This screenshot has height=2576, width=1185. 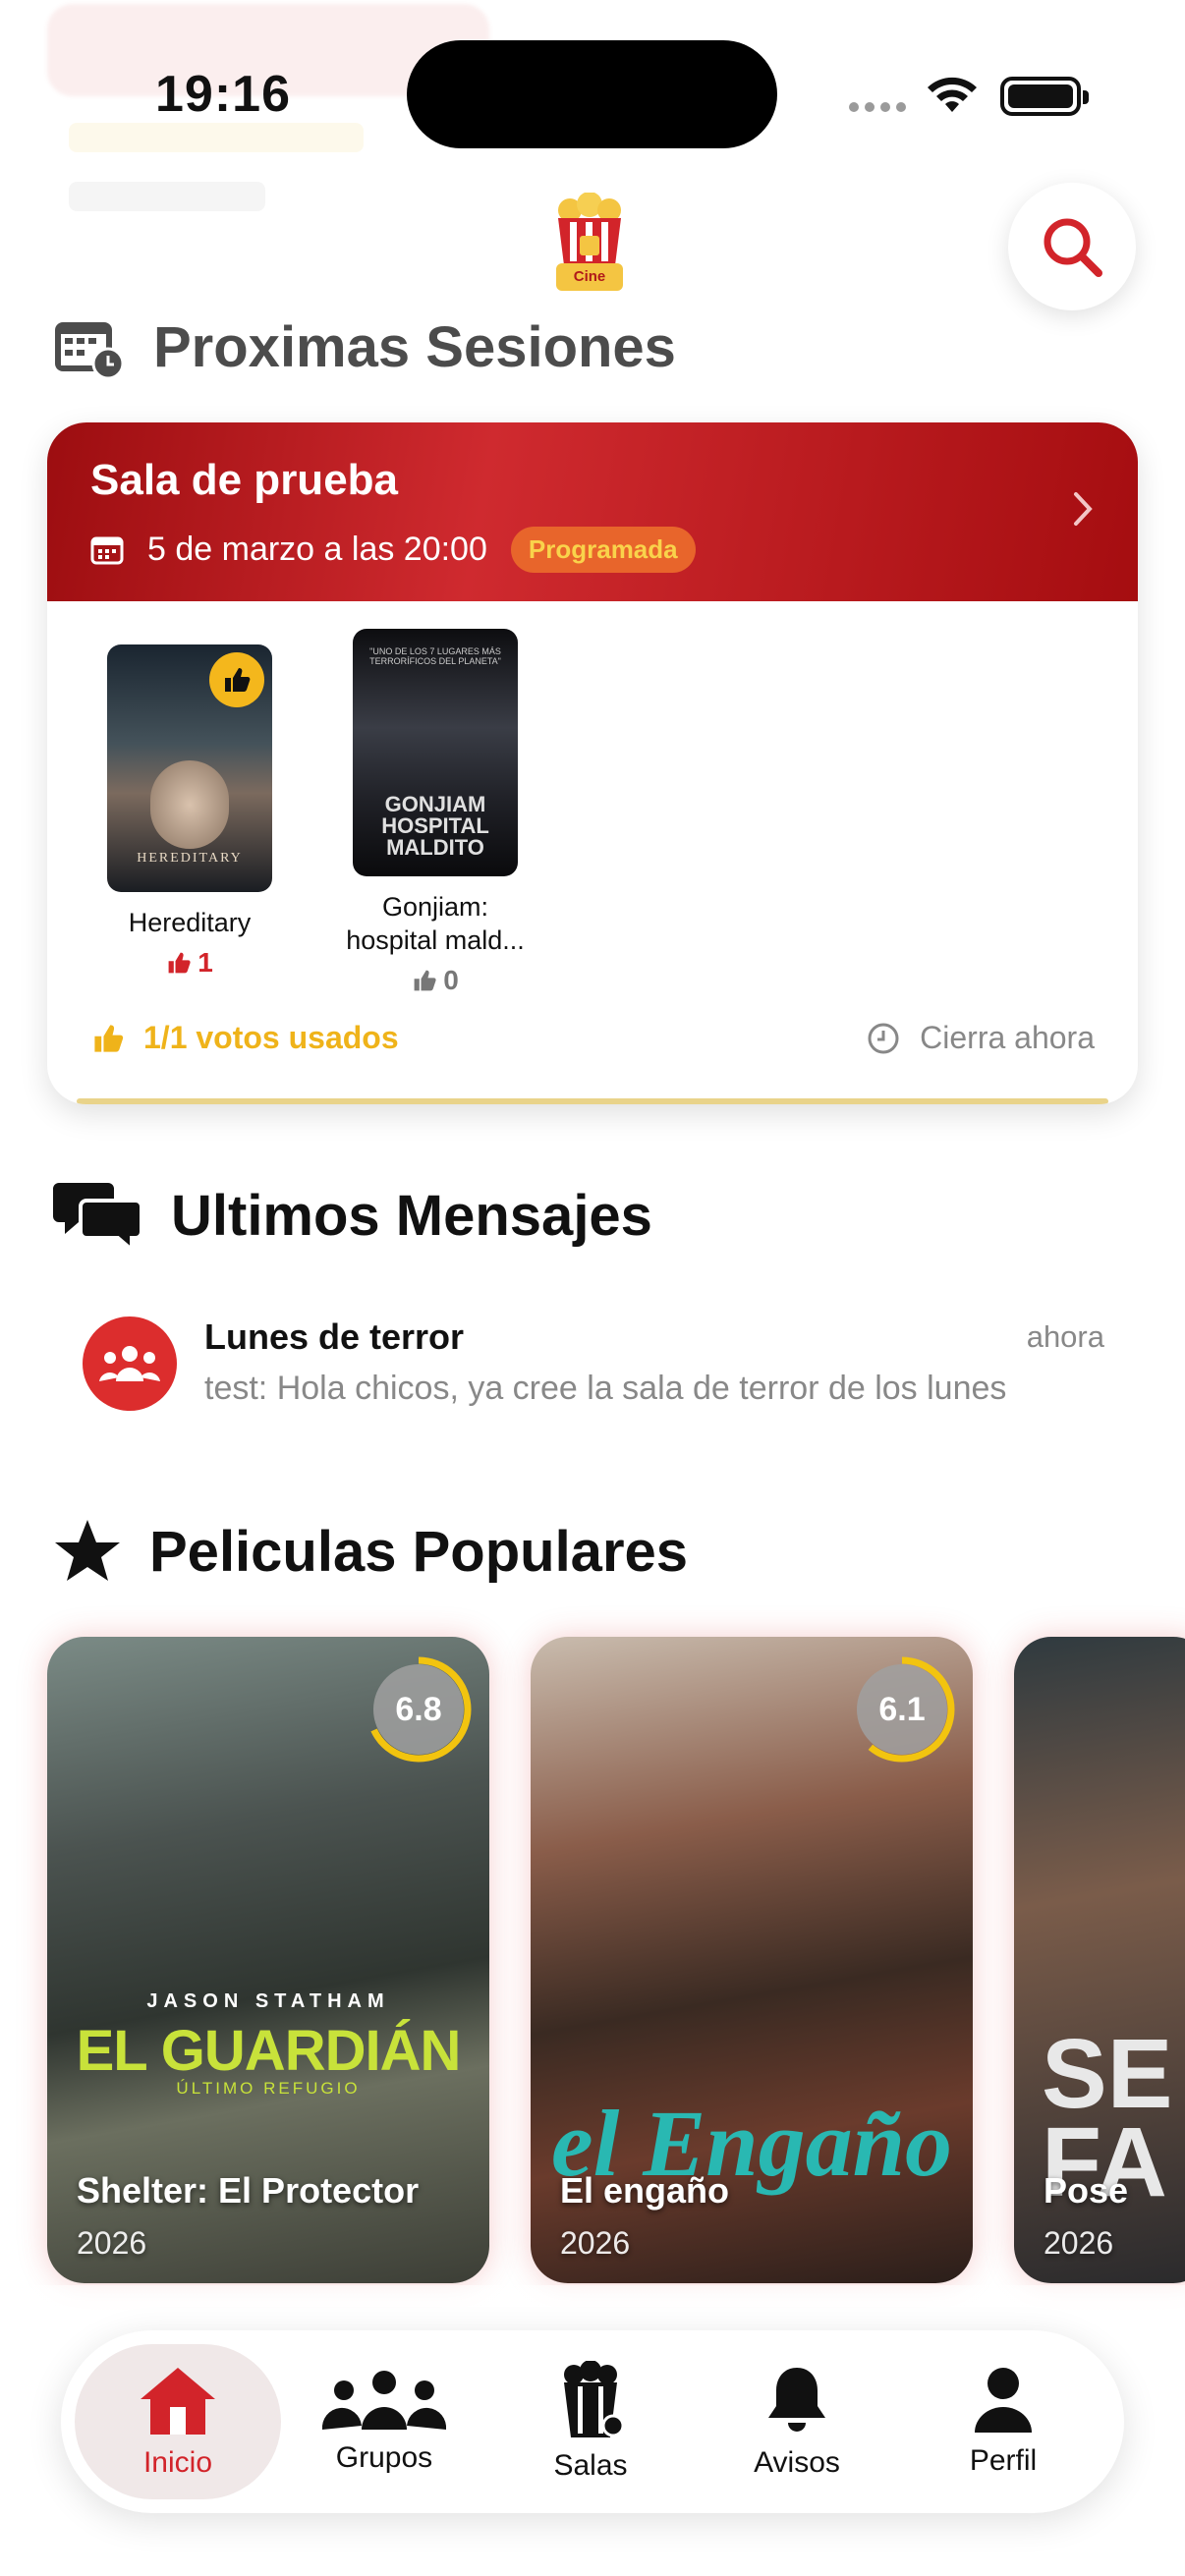 I want to click on votes-used-label: 1/1 votos usados, so click(x=271, y=1037).